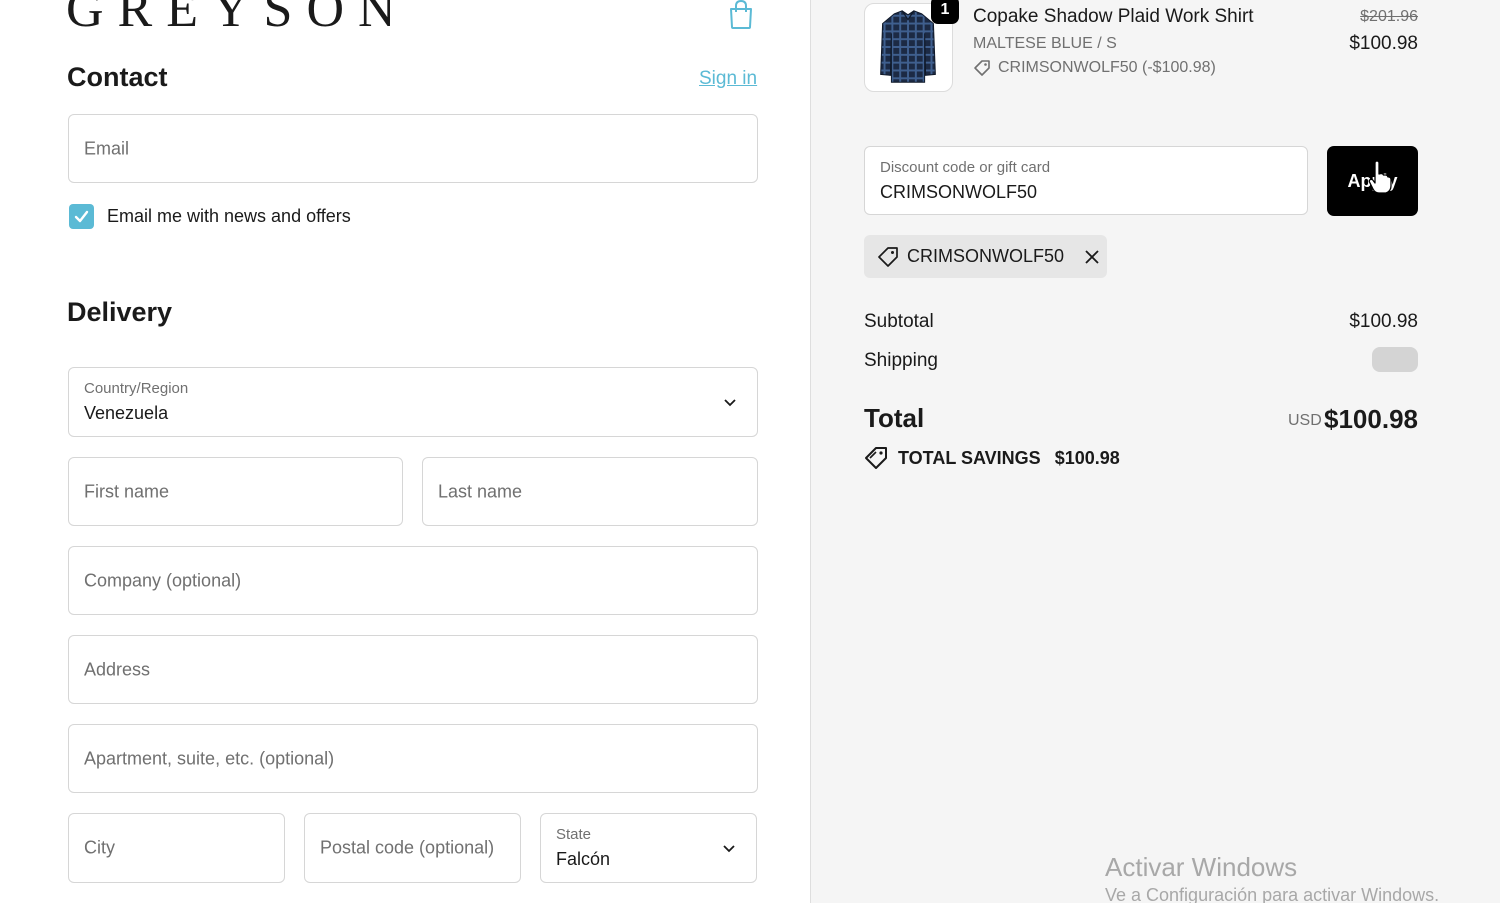 The width and height of the screenshot is (1500, 903). What do you see at coordinates (1087, 457) in the screenshot?
I see `savings-value: $100.98` at bounding box center [1087, 457].